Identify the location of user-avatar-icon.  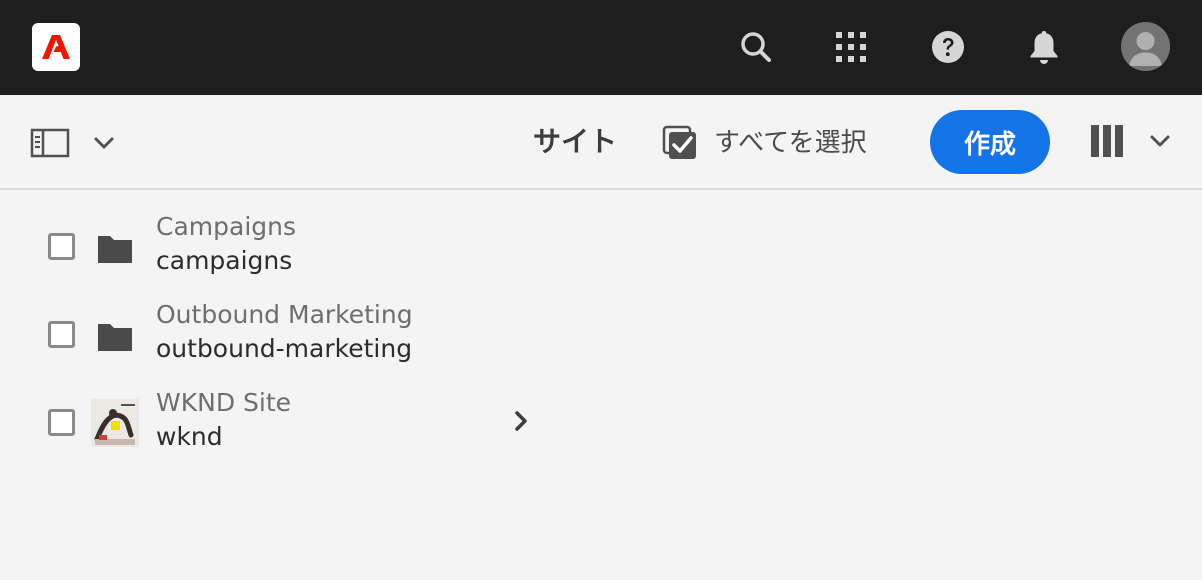
(1145, 46).